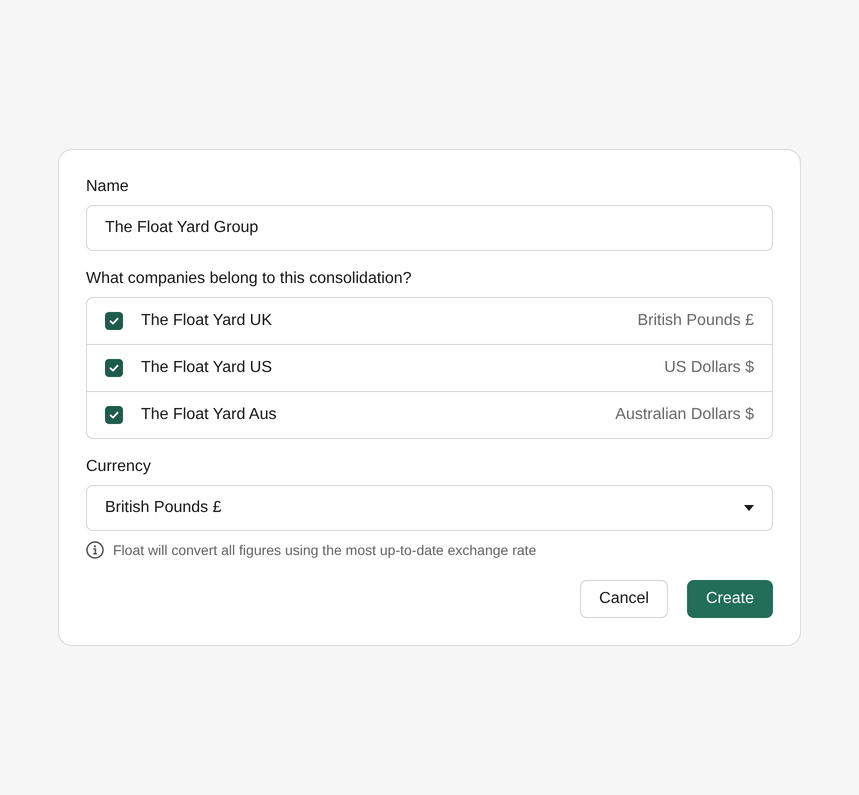 The height and width of the screenshot is (795, 859). What do you see at coordinates (208, 415) in the screenshot?
I see `company-name: The Float Yard Aus` at bounding box center [208, 415].